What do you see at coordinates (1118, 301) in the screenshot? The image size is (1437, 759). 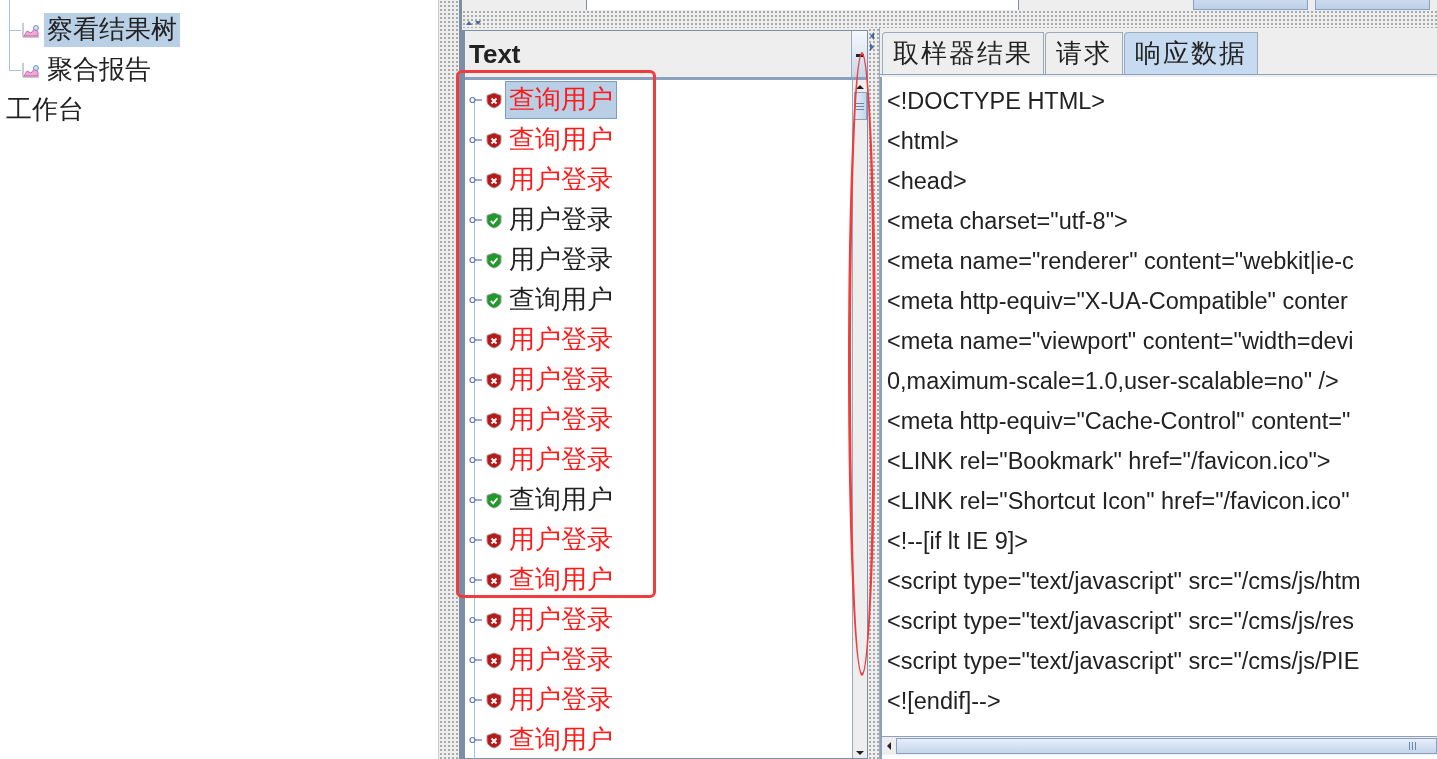 I see `code-line: <meta http-equiv="X-UA-Compatible" conter` at bounding box center [1118, 301].